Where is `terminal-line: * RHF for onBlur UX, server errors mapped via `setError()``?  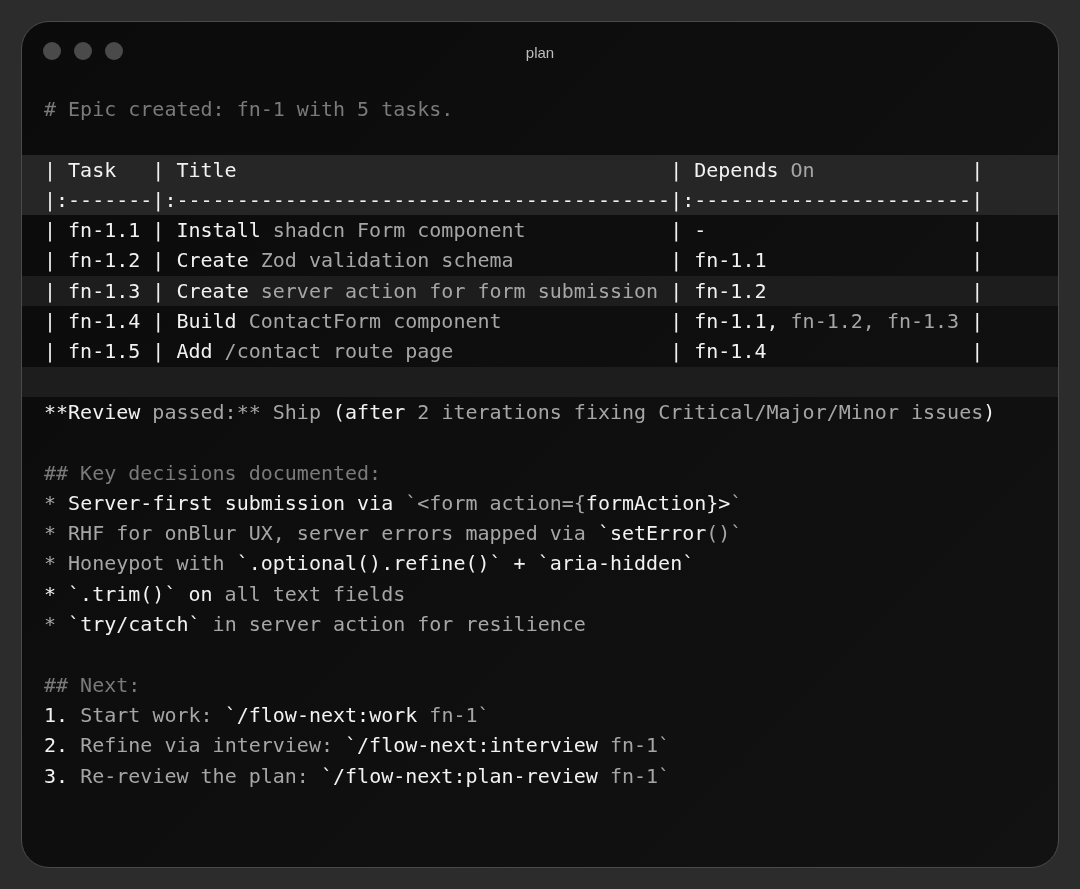 terminal-line: * RHF for onBlur UX, server errors mapped via `setError()` is located at coordinates (393, 534).